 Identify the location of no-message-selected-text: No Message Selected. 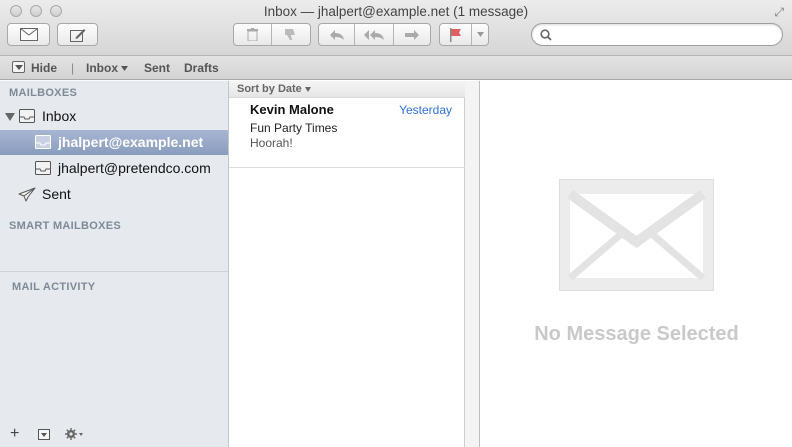
(636, 334).